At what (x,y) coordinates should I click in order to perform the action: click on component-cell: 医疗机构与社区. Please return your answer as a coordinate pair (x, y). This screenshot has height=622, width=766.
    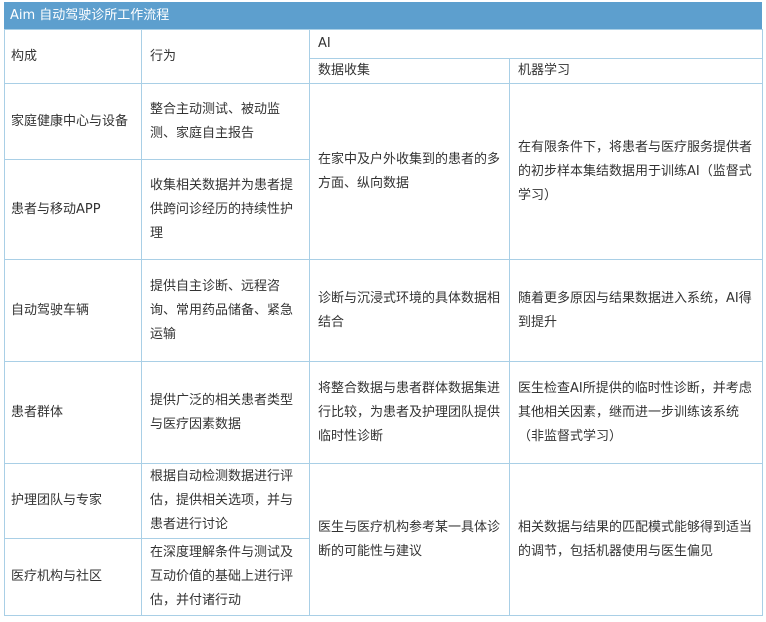
    Looking at the image, I should click on (73, 577).